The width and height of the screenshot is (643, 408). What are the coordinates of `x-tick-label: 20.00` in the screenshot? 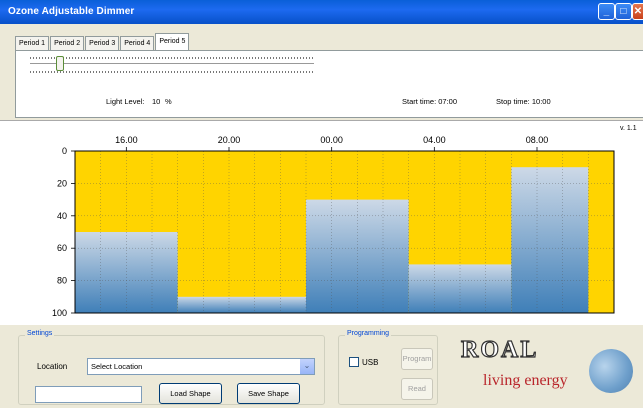 It's located at (229, 140).